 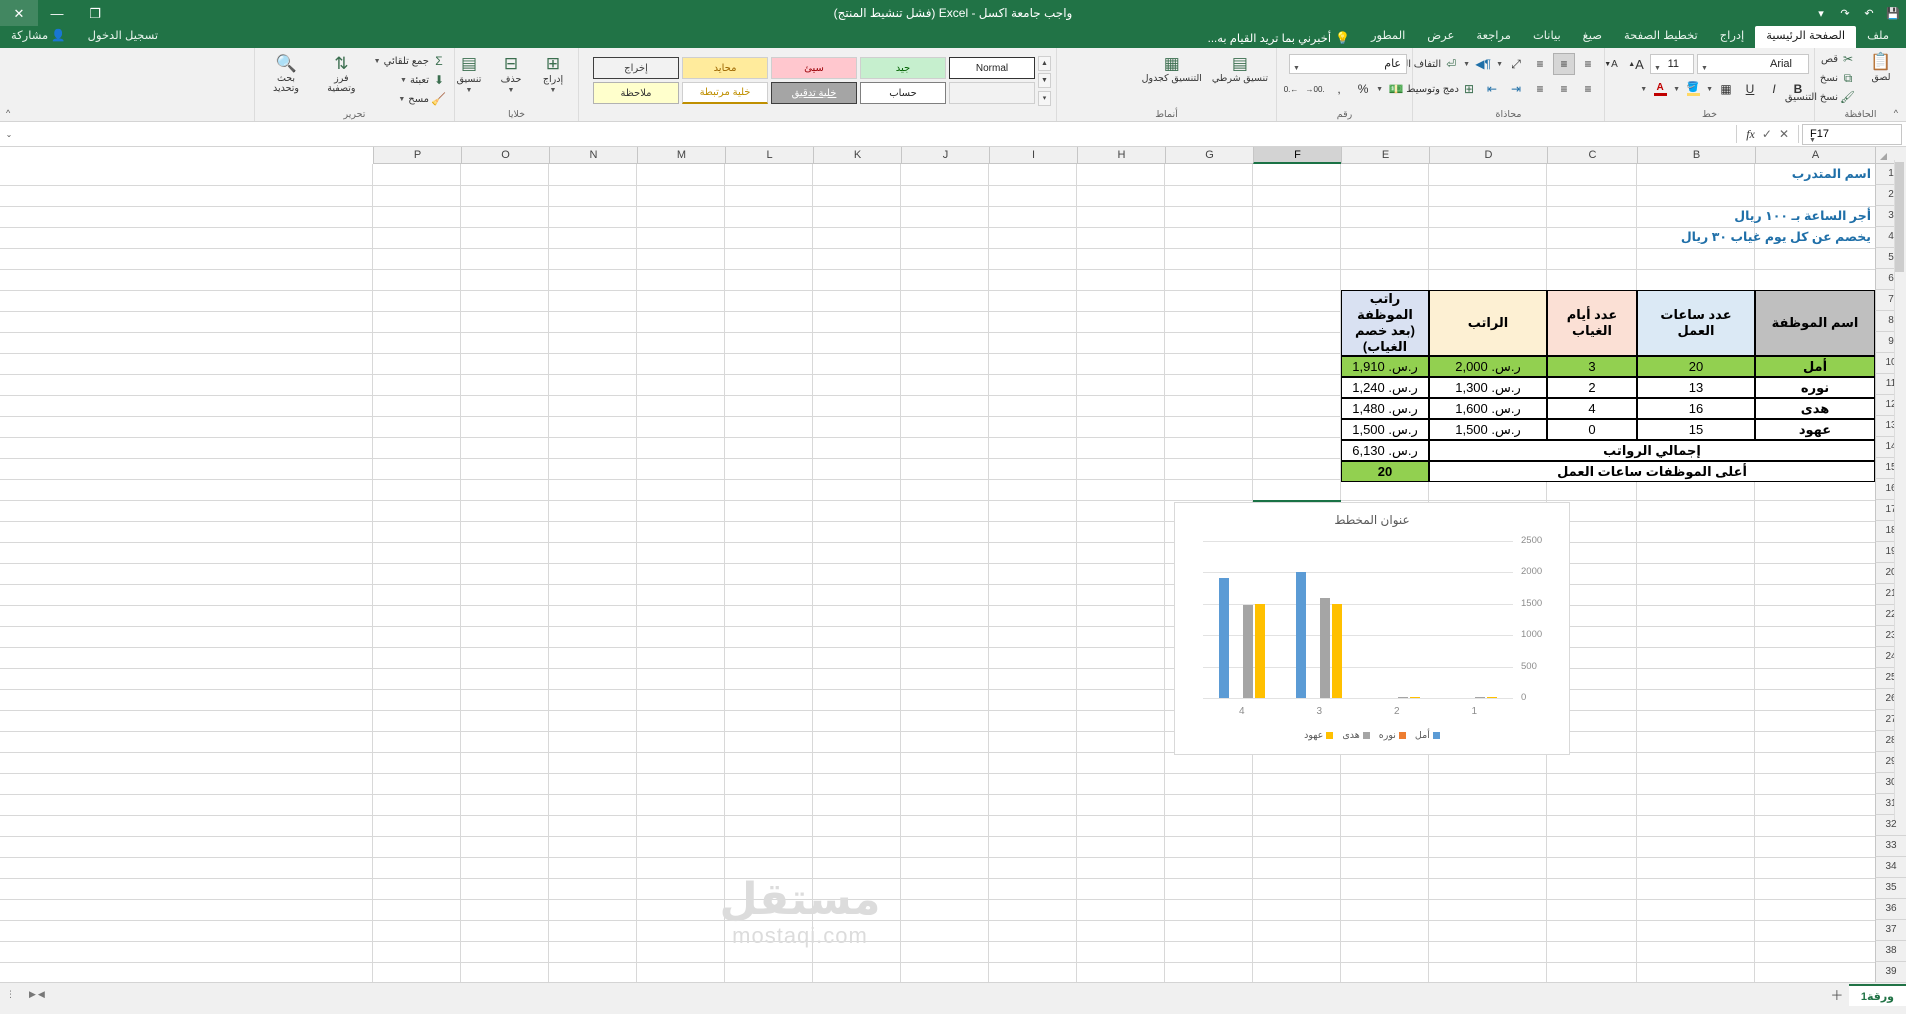 What do you see at coordinates (1696, 155) in the screenshot?
I see `column-header-B: B` at bounding box center [1696, 155].